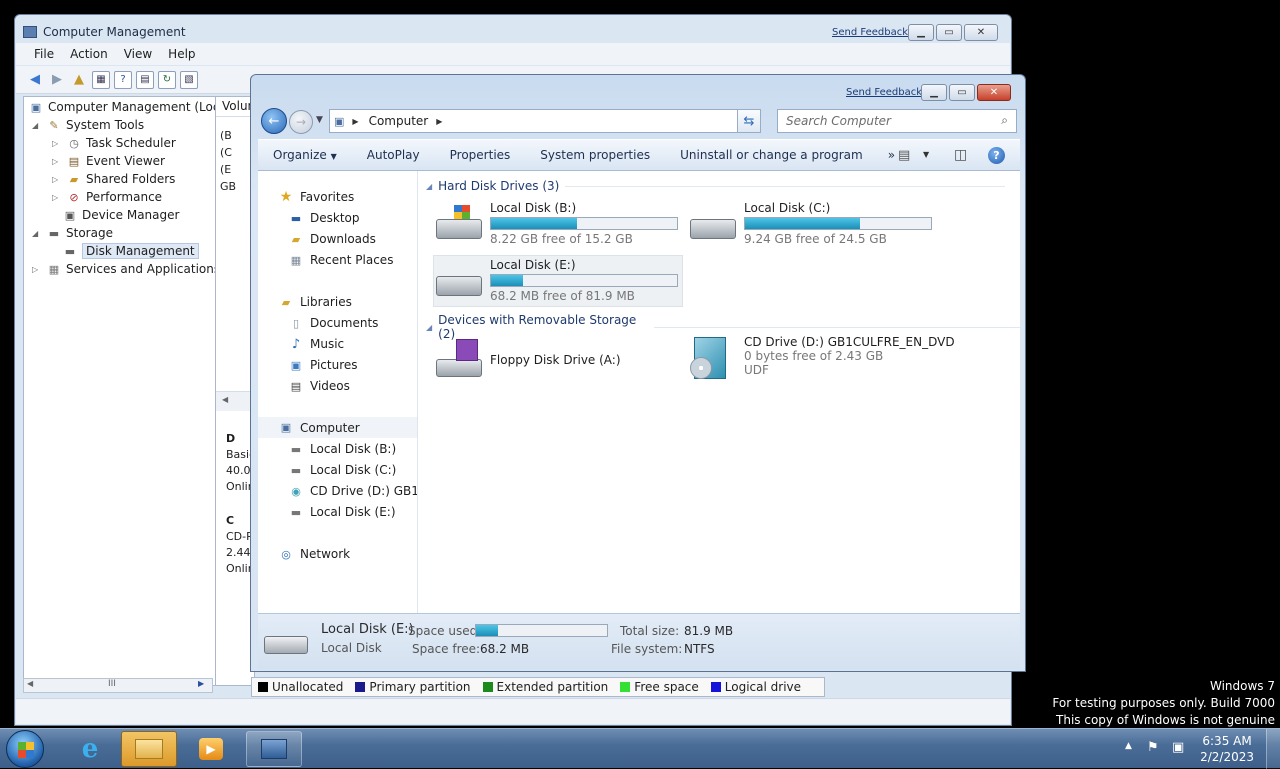 The width and height of the screenshot is (1280, 769). What do you see at coordinates (149, 749) in the screenshot?
I see `windows-explorer-button` at bounding box center [149, 749].